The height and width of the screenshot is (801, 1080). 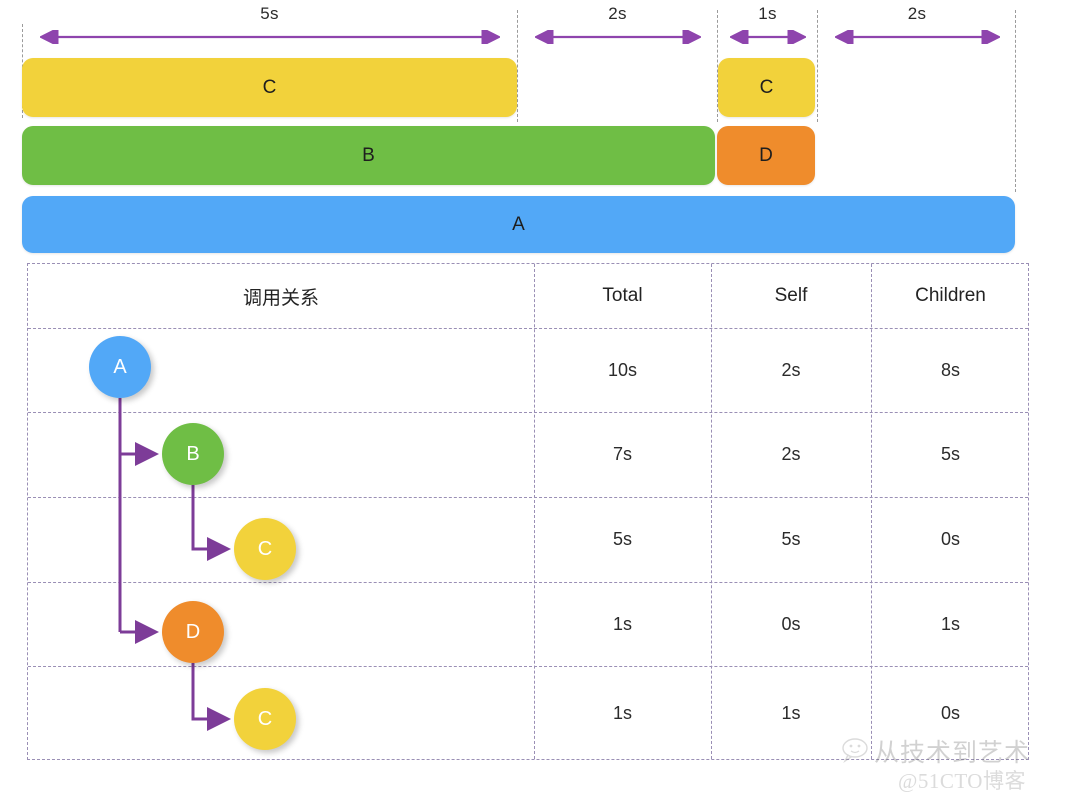 I want to click on timeline-segment-label-0: 5s, so click(x=269, y=13).